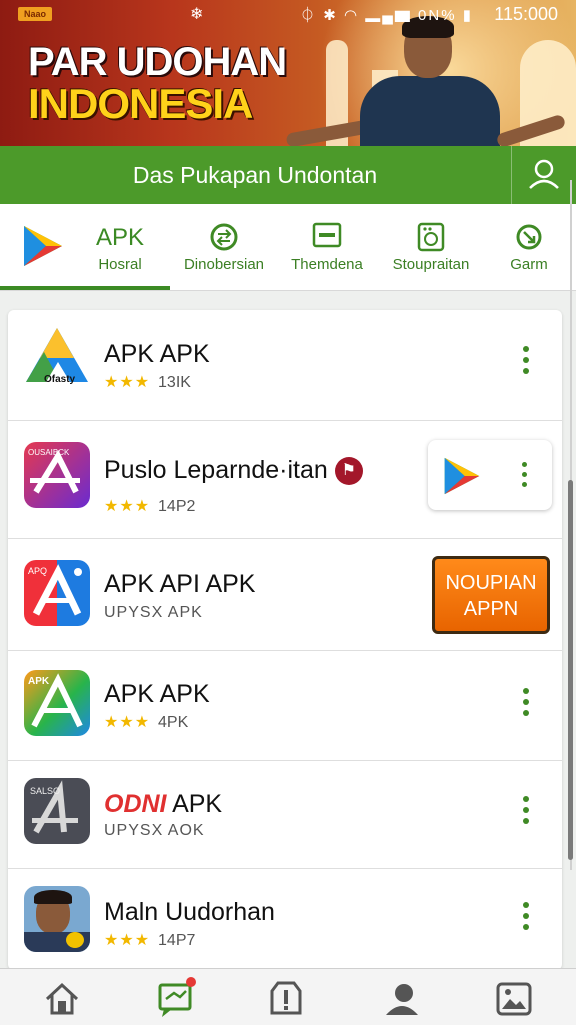 This screenshot has height=1025, width=576. Describe the element at coordinates (490, 475) in the screenshot. I see `play-install-card` at that location.